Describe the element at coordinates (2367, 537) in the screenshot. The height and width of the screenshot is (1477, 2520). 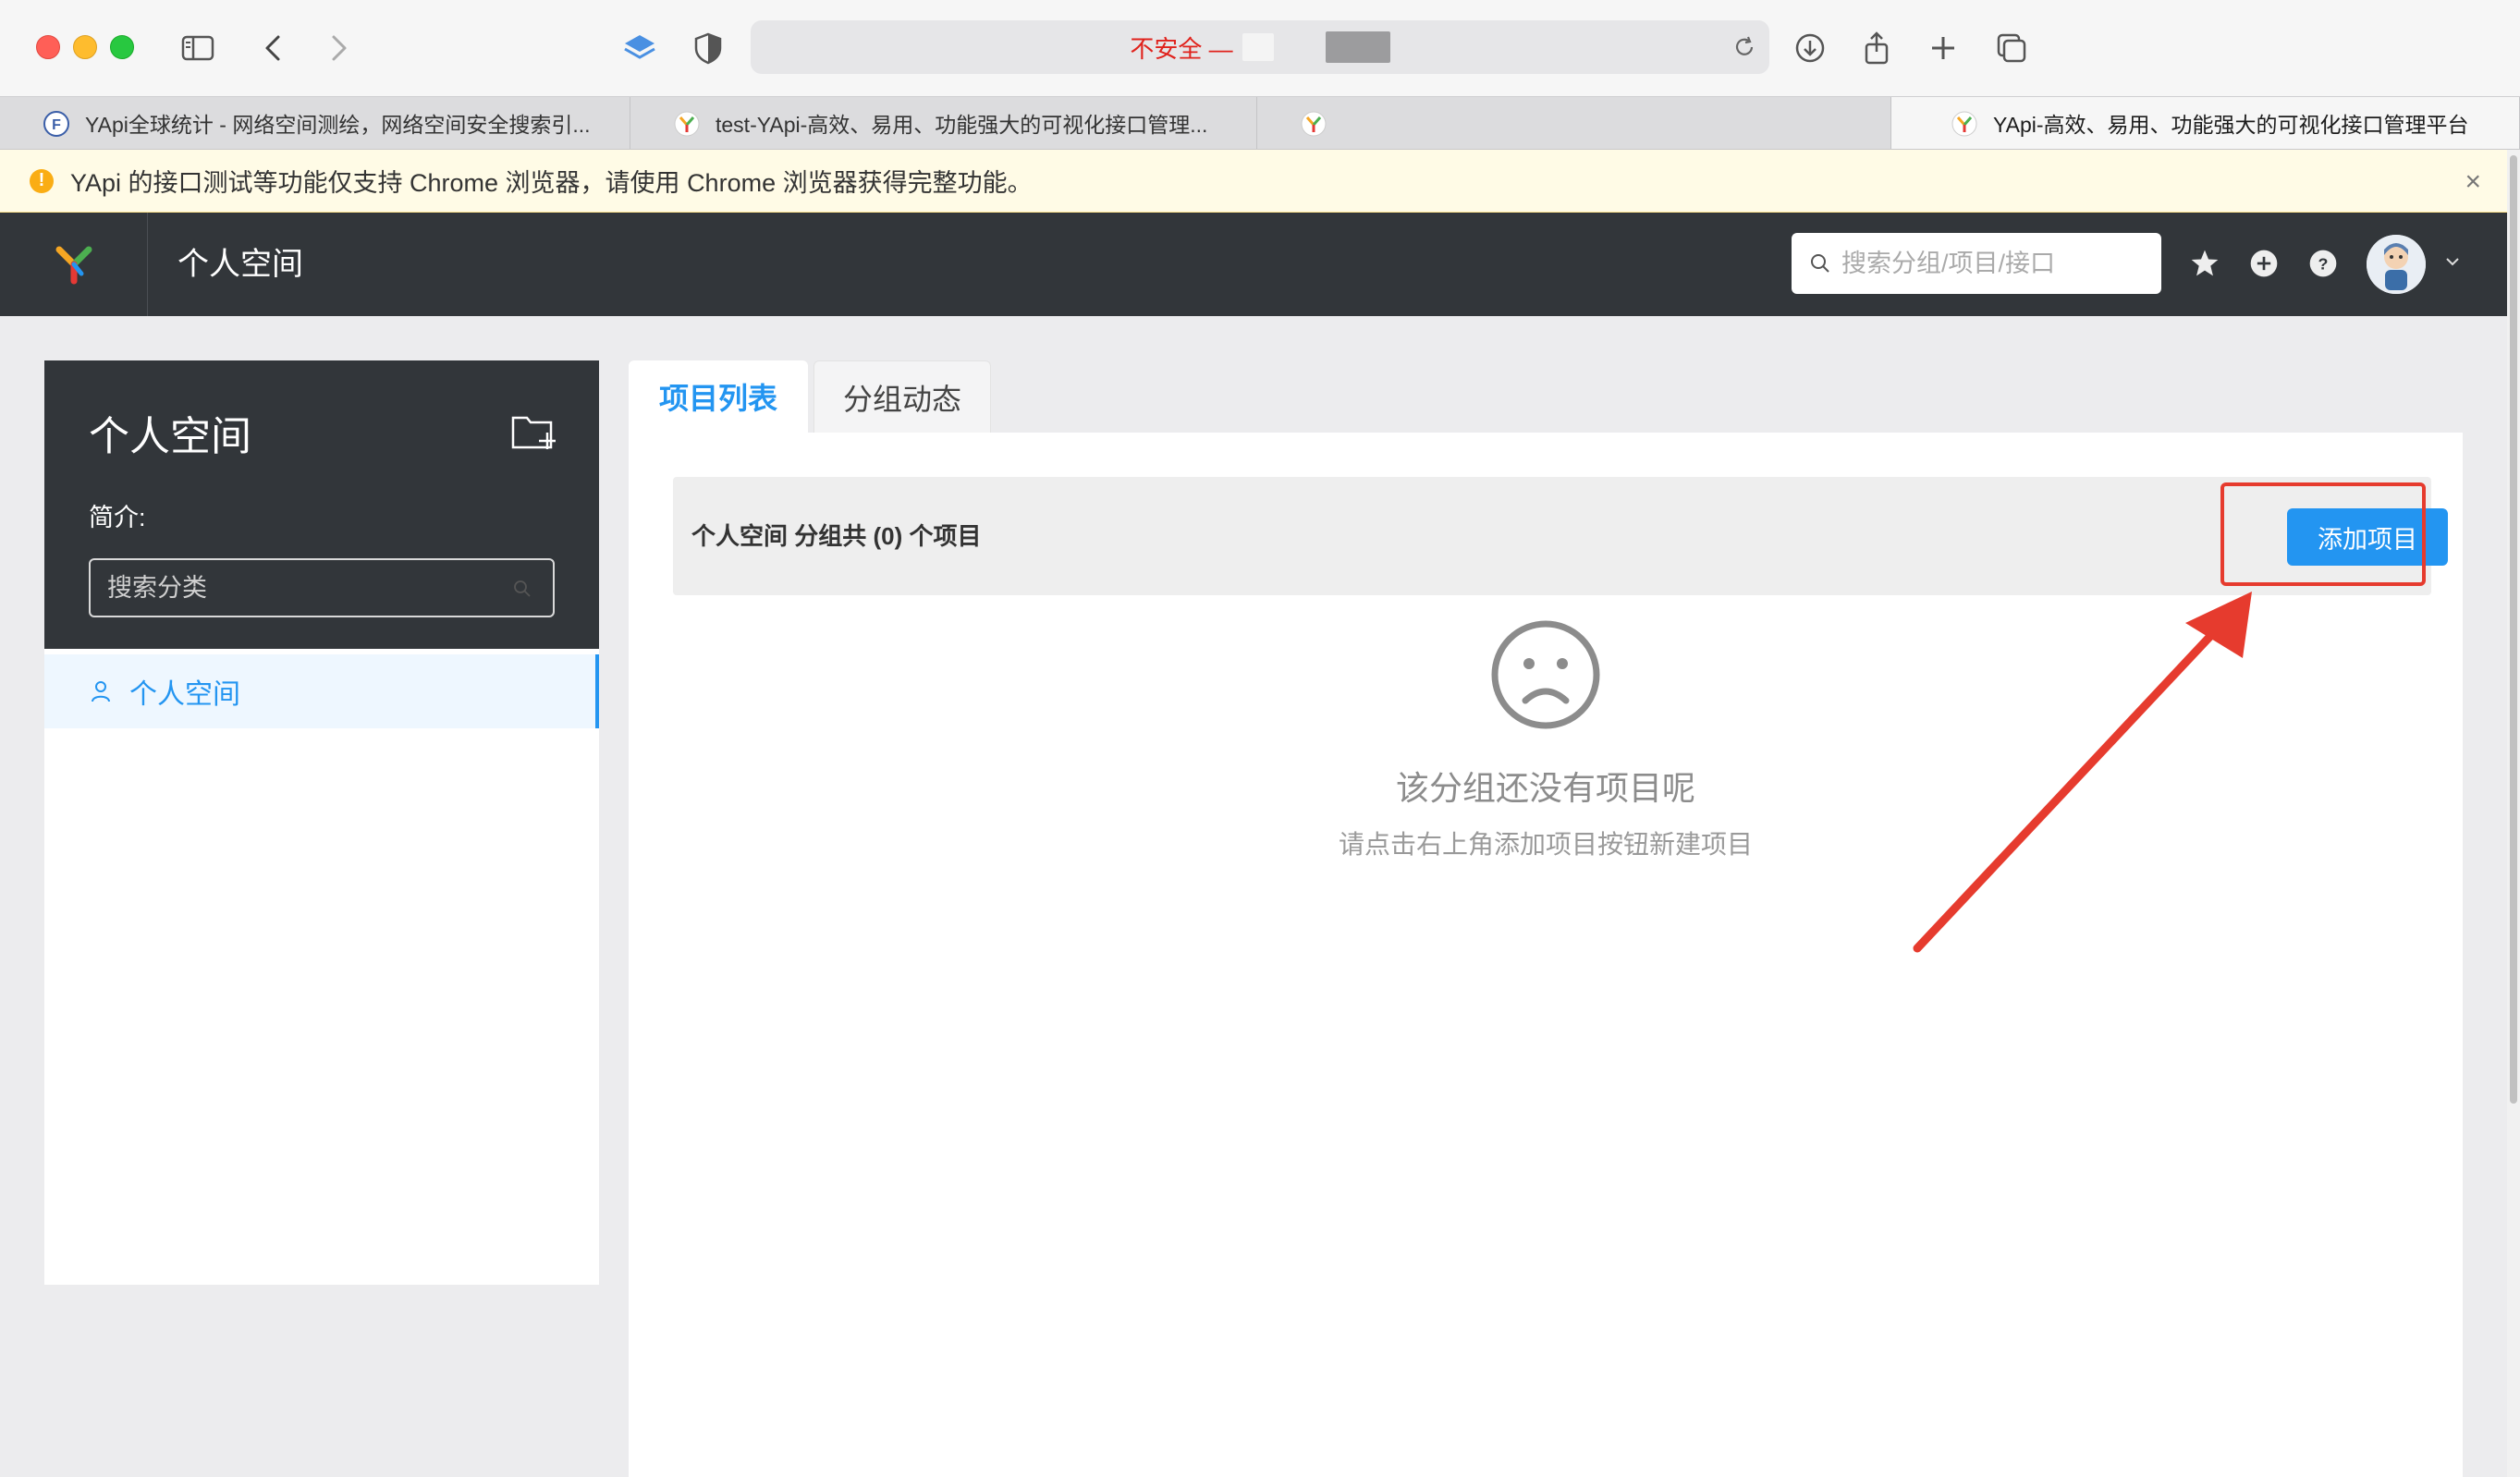
I see `add-project-button: 添加项目` at that location.